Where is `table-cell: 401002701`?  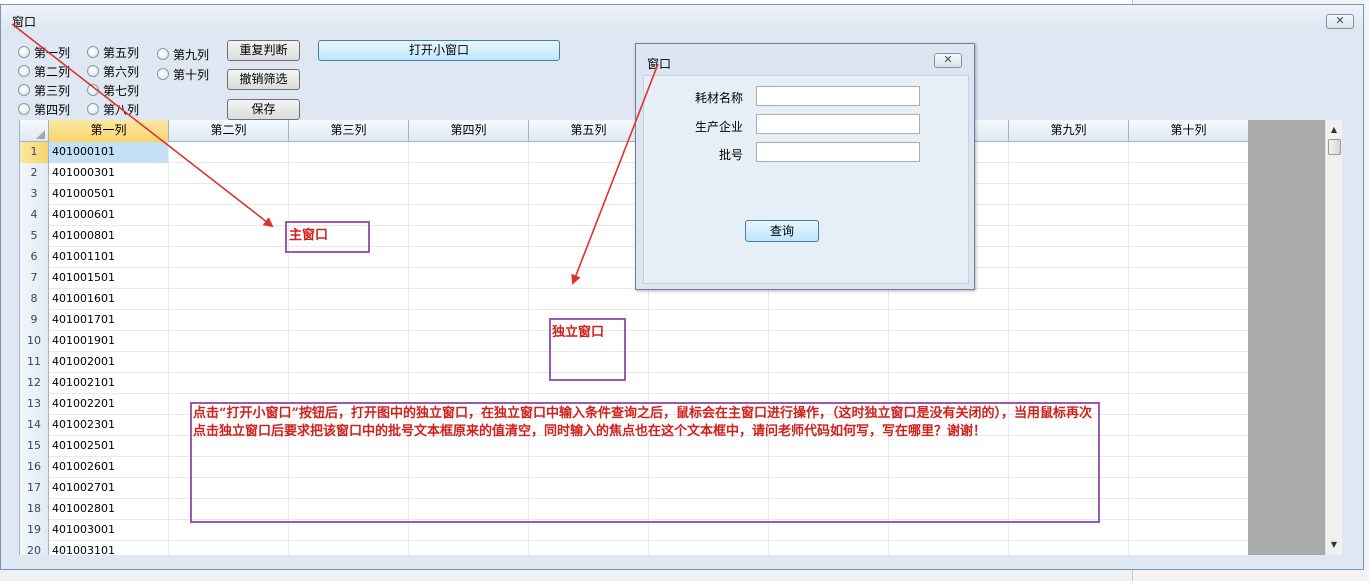 table-cell: 401002701 is located at coordinates (109, 488).